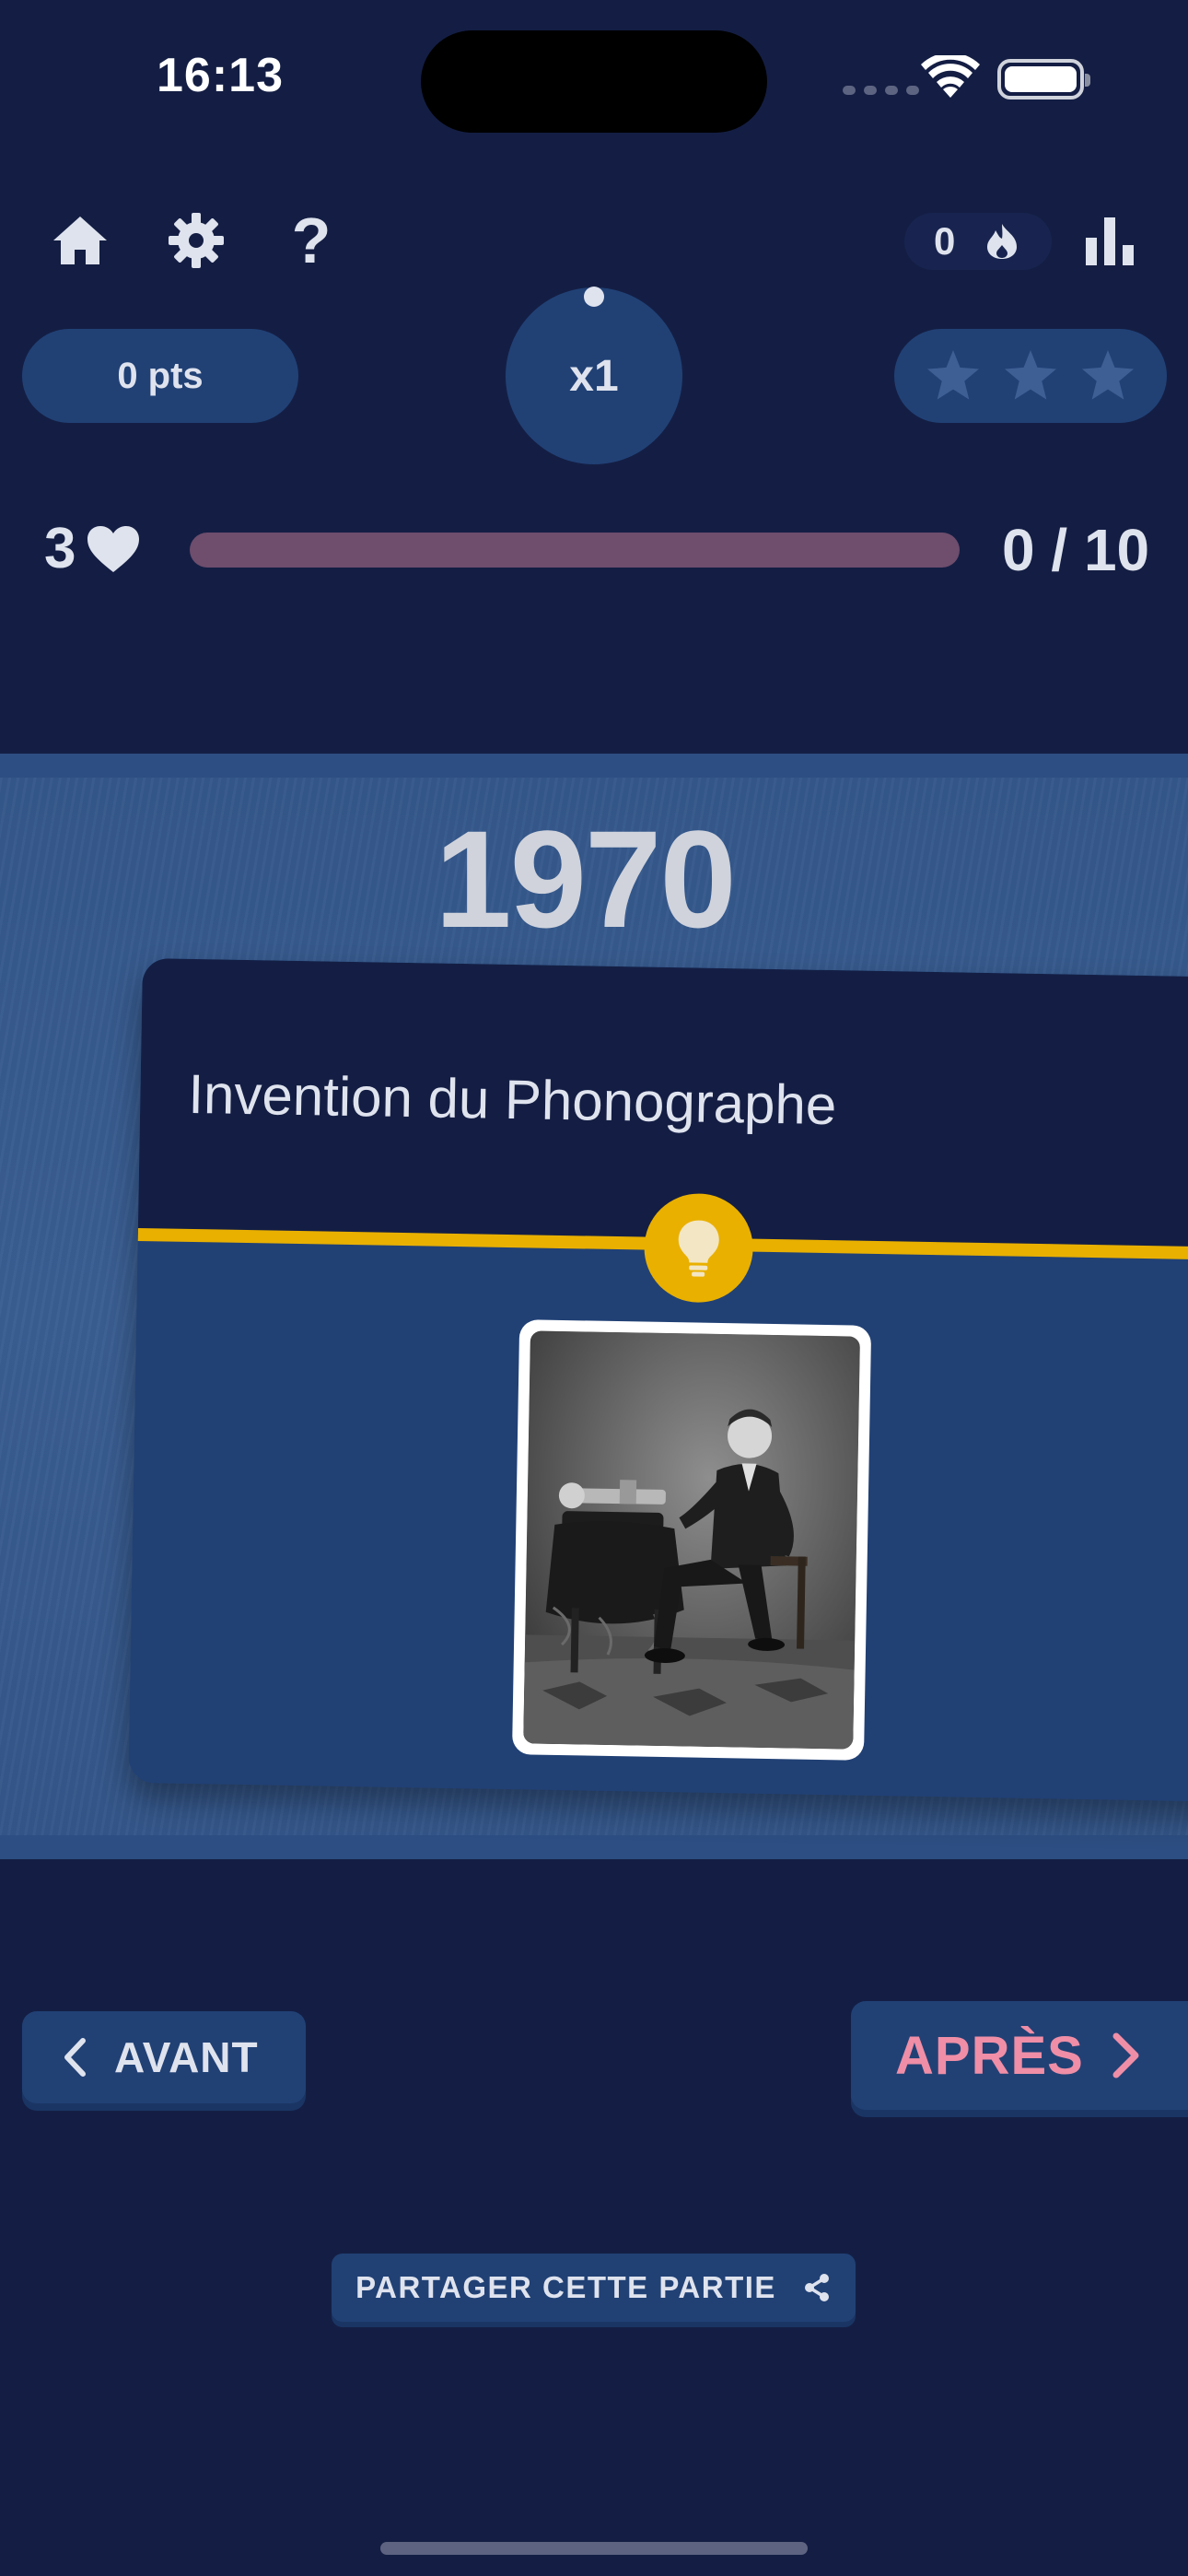  Describe the element at coordinates (594, 81) in the screenshot. I see `dynamic-island` at that location.